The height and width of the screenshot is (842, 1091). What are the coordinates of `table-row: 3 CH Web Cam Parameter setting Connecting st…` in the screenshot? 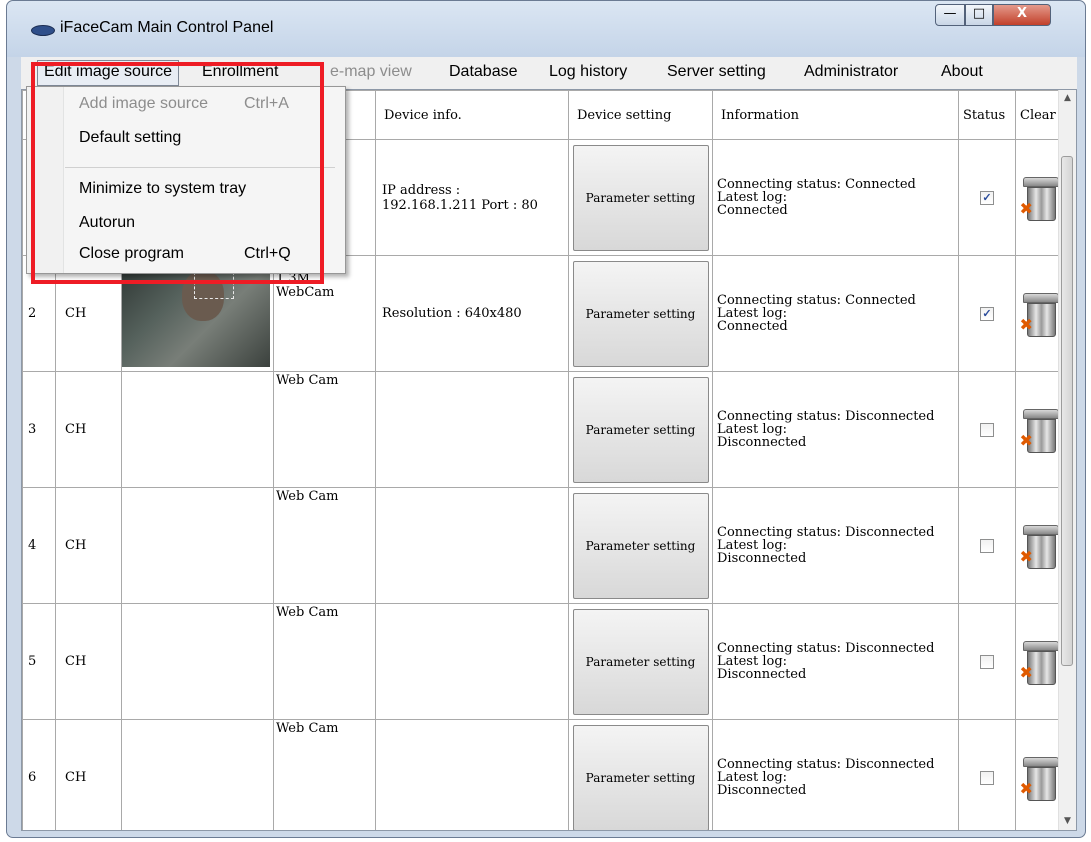 It's located at (543, 429).